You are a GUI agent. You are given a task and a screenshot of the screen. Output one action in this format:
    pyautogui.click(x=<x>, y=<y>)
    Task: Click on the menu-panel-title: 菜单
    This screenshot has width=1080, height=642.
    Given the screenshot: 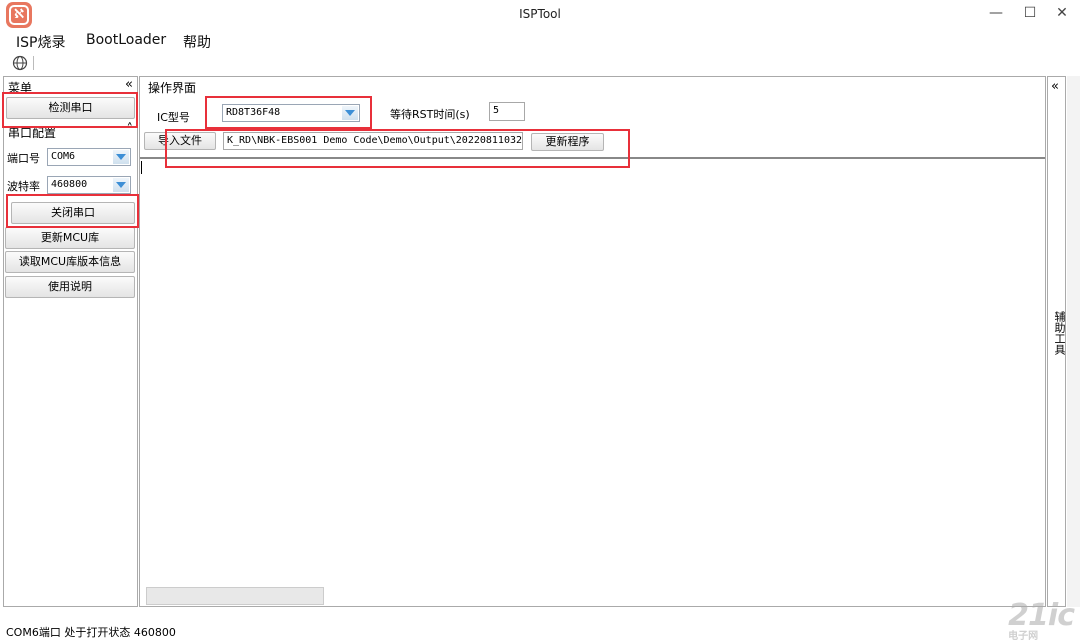 What is the action you would take?
    pyautogui.click(x=20, y=88)
    